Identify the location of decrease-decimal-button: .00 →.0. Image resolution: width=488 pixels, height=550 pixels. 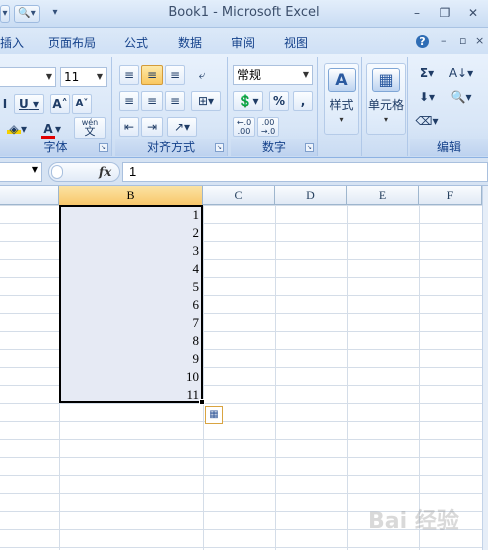
(268, 127).